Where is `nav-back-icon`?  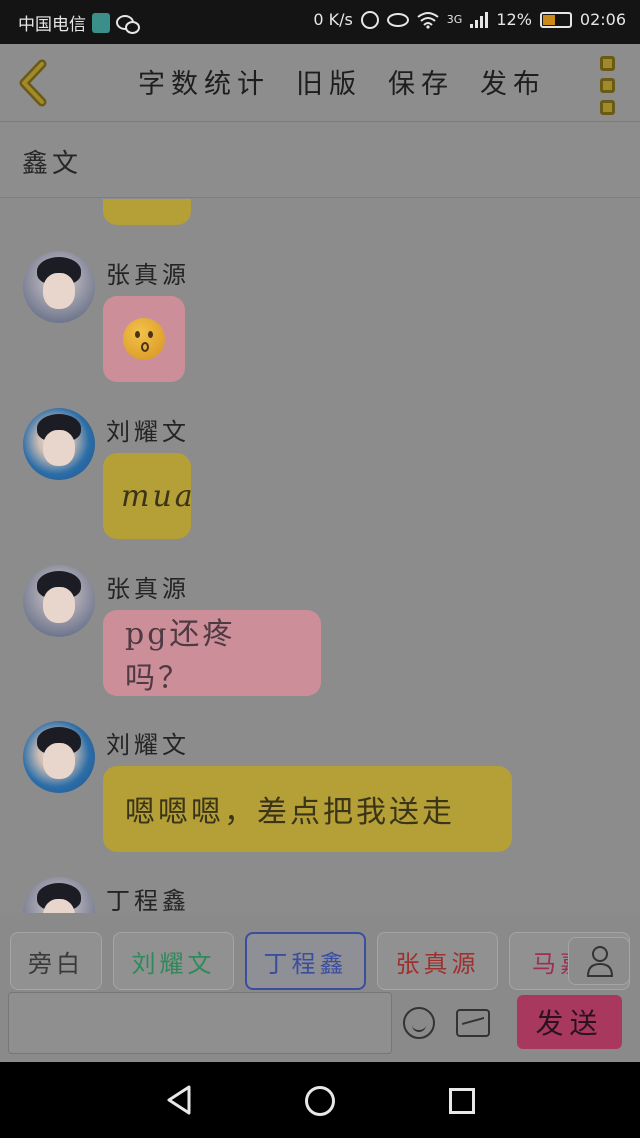
nav-back-icon is located at coordinates (179, 1100).